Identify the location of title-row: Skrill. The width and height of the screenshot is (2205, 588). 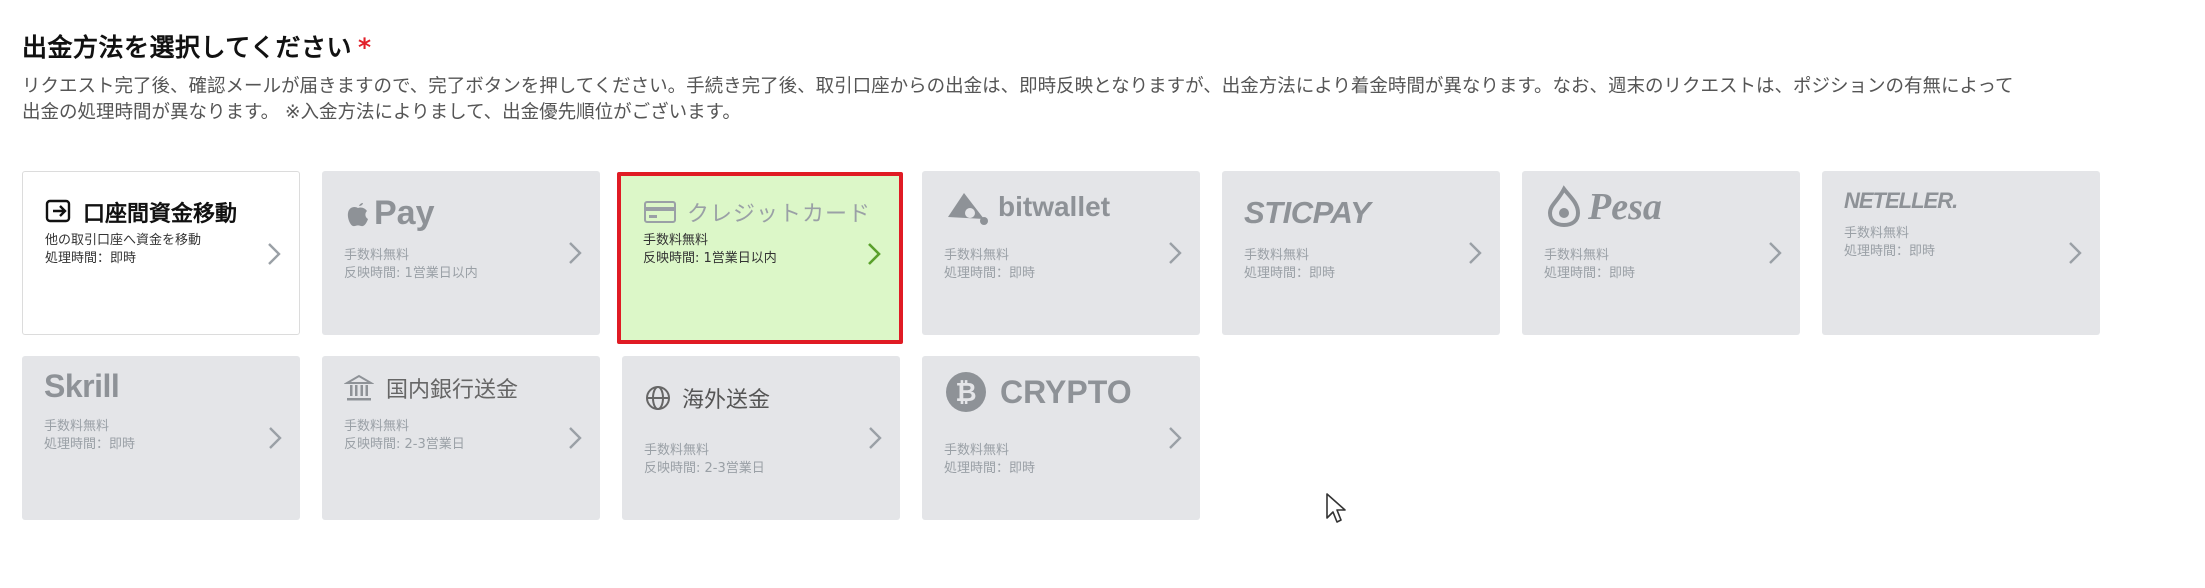
(82, 386).